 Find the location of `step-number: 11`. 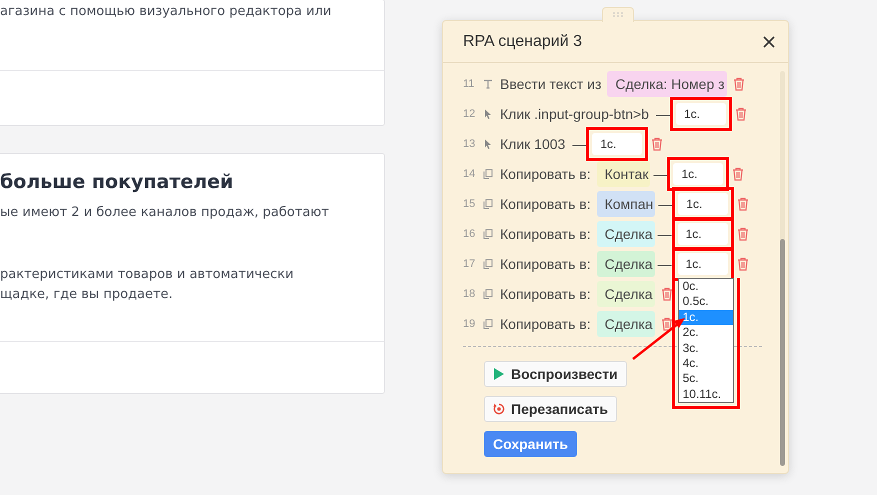

step-number: 11 is located at coordinates (469, 84).